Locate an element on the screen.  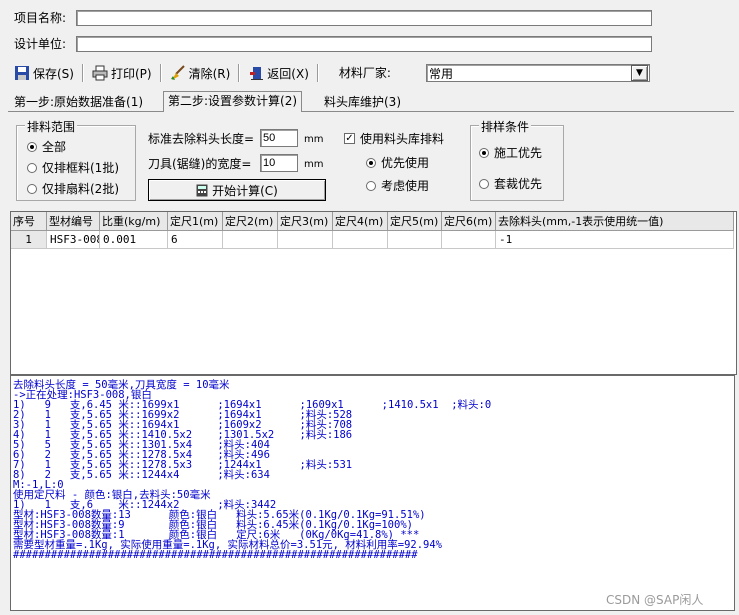
tab-bar: 第一步:原始数据准备(1) 第二步:设置参数计算(2) 料头库维护(3) is located at coordinates (371, 101).